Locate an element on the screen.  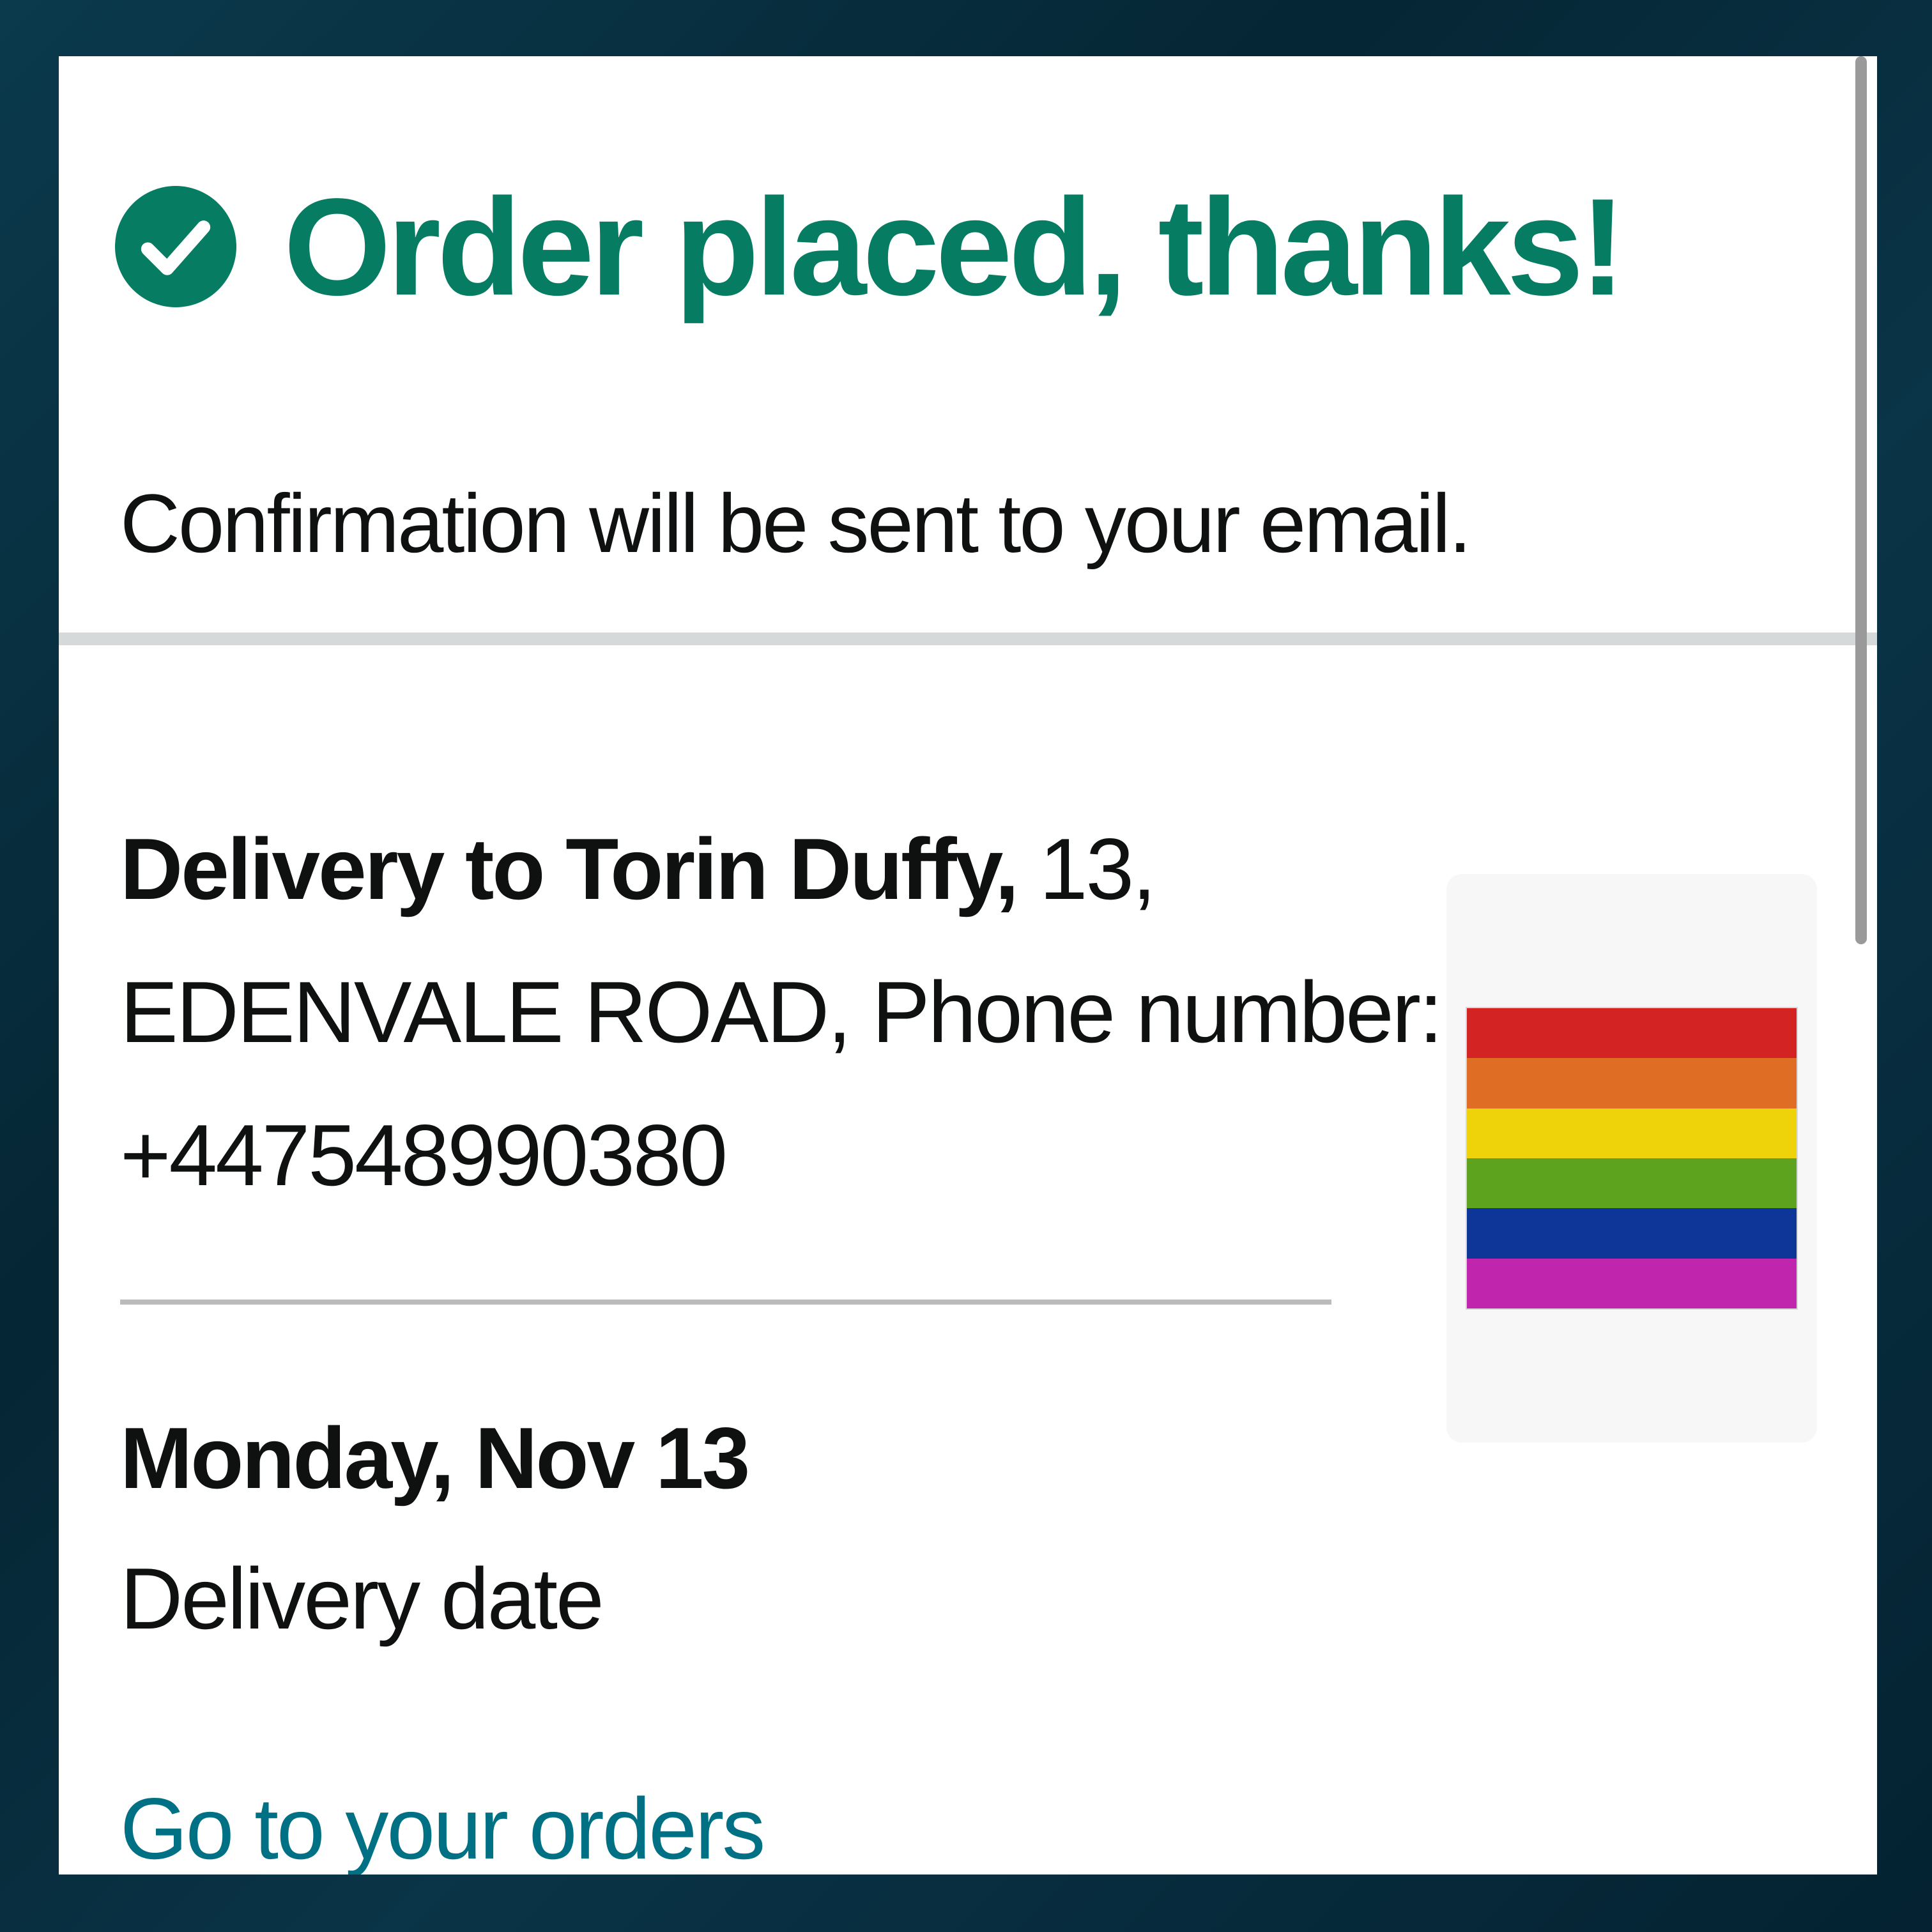
go-to-orders-link: Go to your orders is located at coordinates (442, 1827).